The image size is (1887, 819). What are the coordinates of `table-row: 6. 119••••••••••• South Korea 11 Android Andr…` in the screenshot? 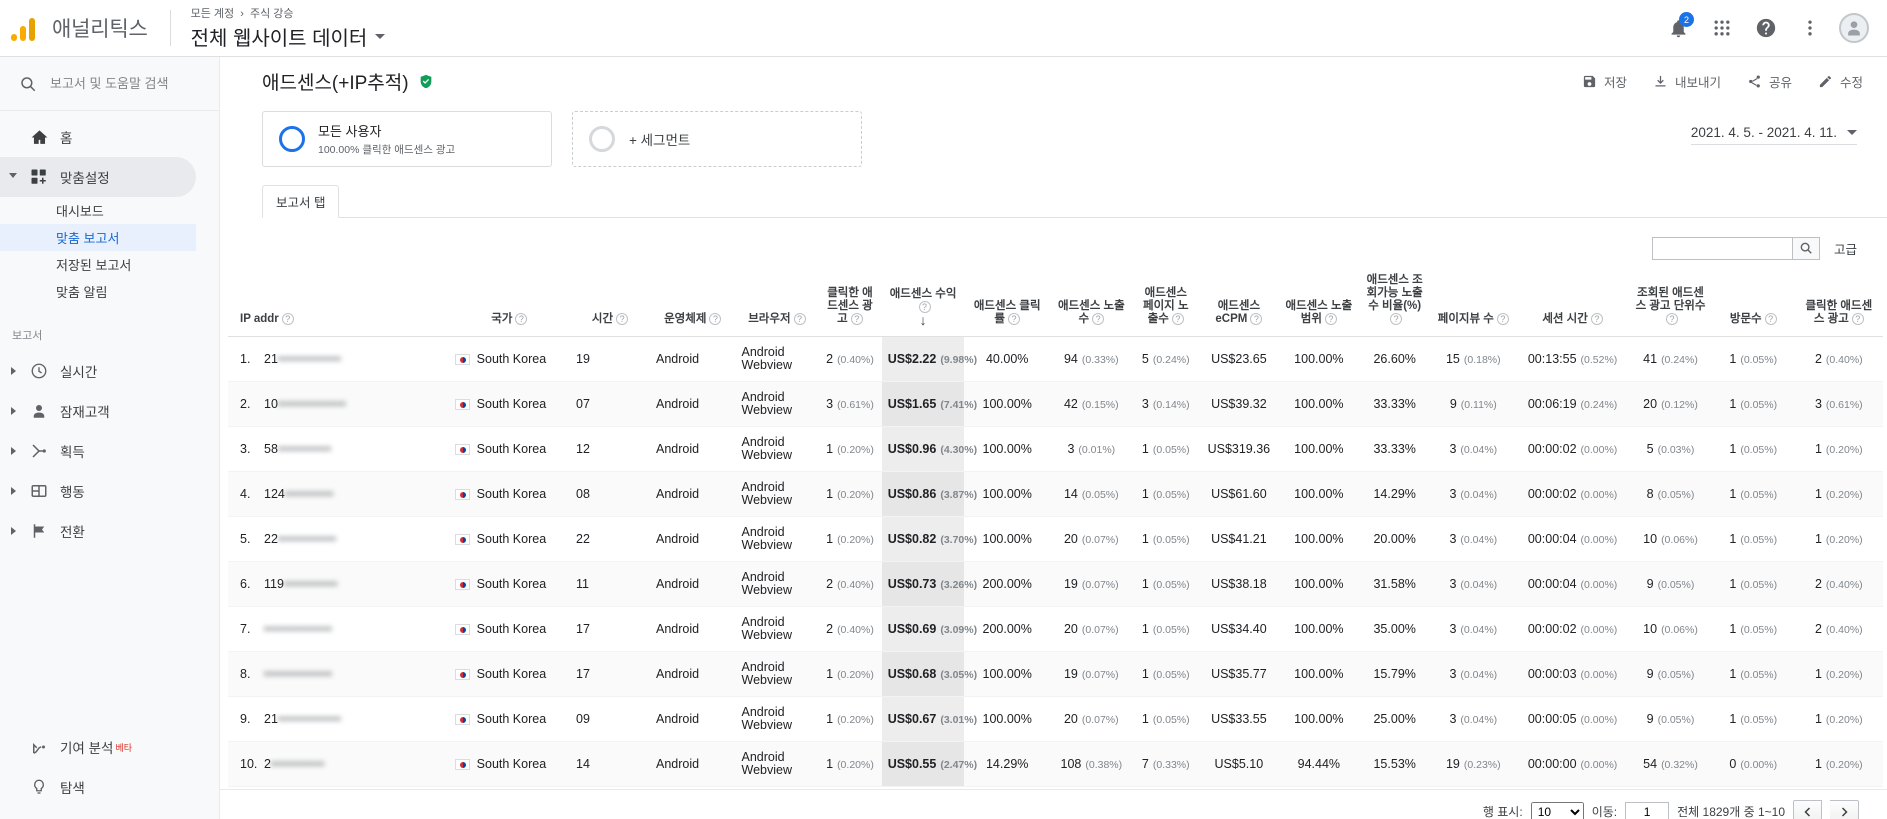 It's located at (1055, 584).